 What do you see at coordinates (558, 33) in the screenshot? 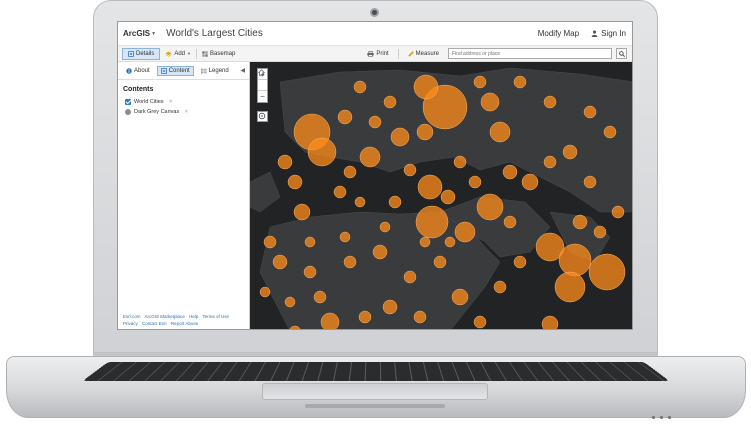
I see `modify-map-link: Modify Map` at bounding box center [558, 33].